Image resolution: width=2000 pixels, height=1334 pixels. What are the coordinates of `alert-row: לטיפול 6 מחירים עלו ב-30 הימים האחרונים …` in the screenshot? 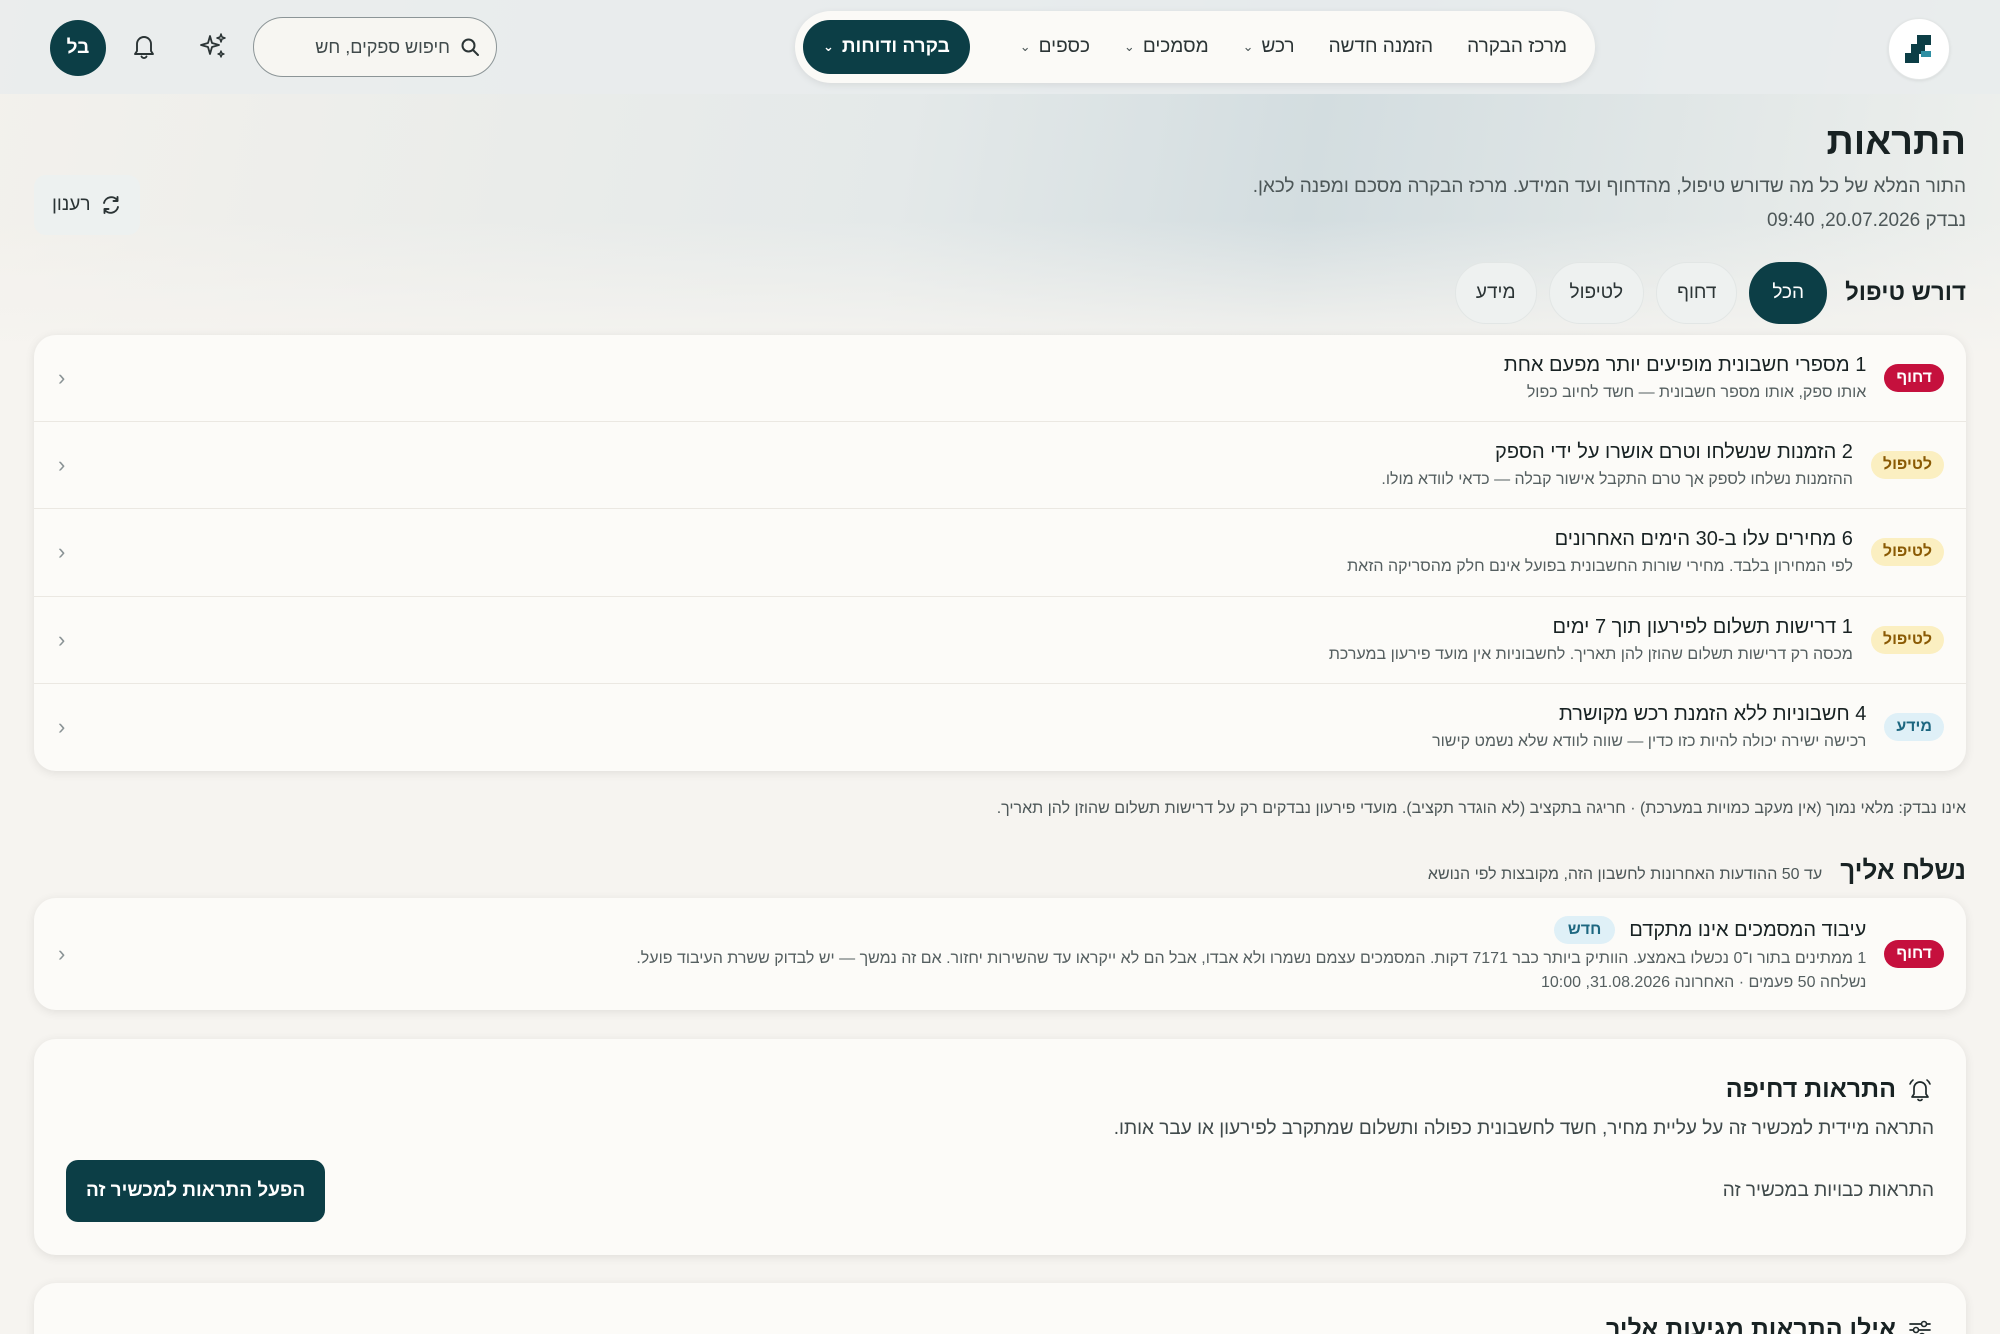 It's located at (1000, 553).